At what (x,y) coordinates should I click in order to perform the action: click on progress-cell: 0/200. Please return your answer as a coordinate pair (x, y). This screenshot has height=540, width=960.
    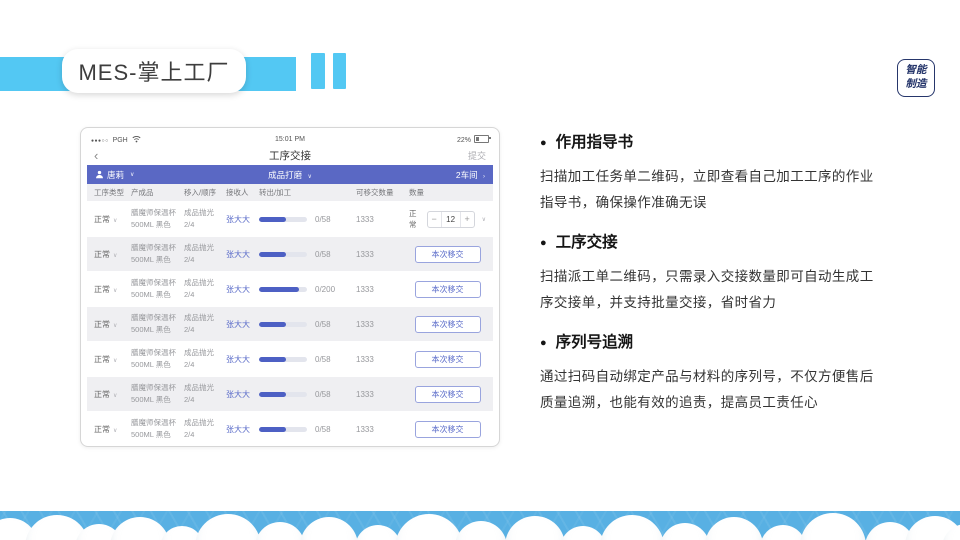
    Looking at the image, I should click on (307, 289).